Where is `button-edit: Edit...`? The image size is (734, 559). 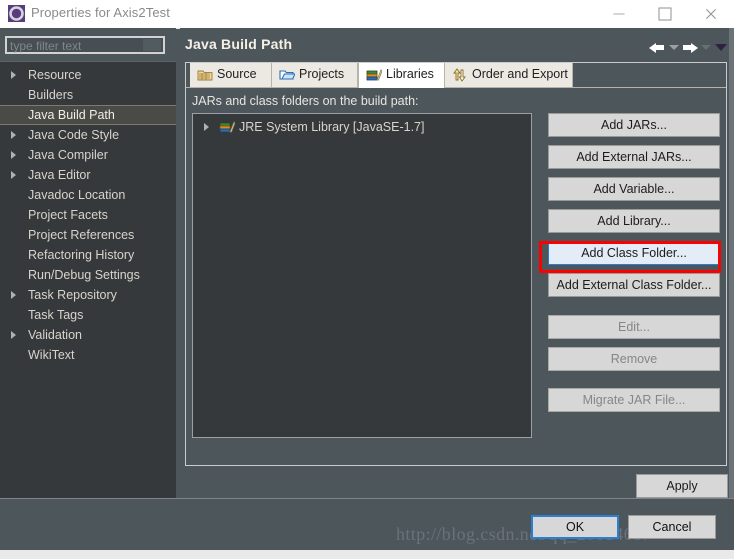
button-edit: Edit... is located at coordinates (634, 327).